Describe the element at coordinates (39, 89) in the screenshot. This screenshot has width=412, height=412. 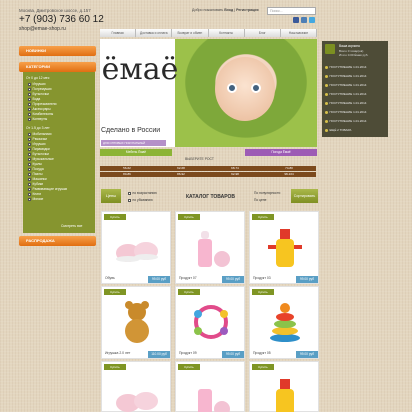
I see `category-item: Погремушки` at that location.